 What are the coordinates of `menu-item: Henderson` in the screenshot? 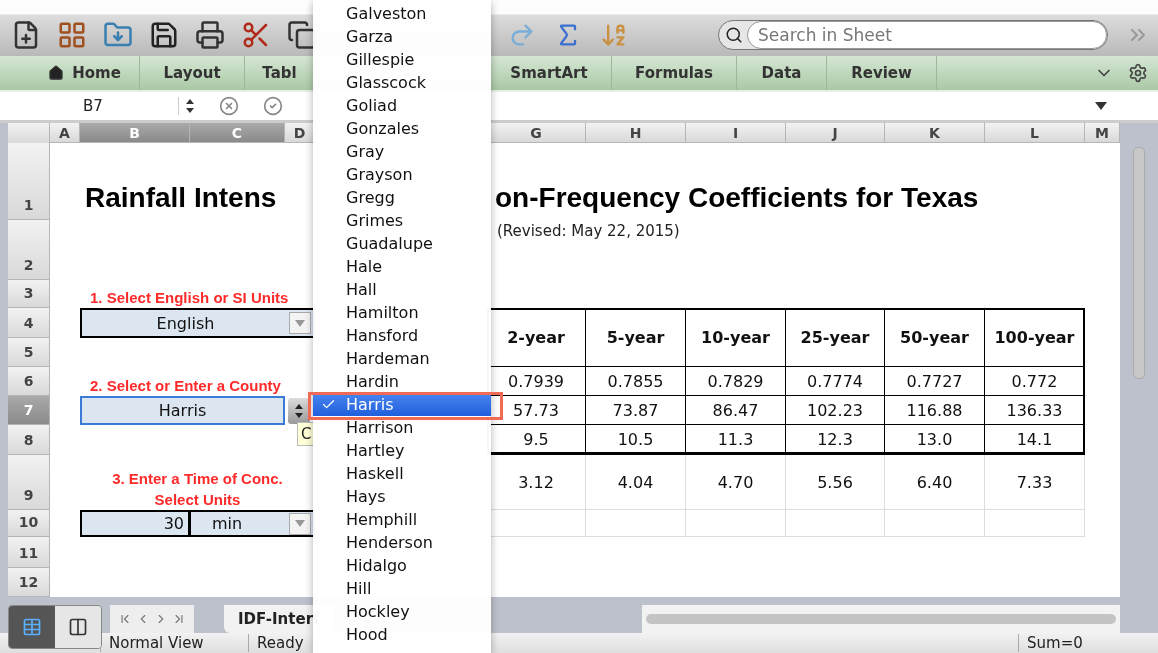 It's located at (402, 542).